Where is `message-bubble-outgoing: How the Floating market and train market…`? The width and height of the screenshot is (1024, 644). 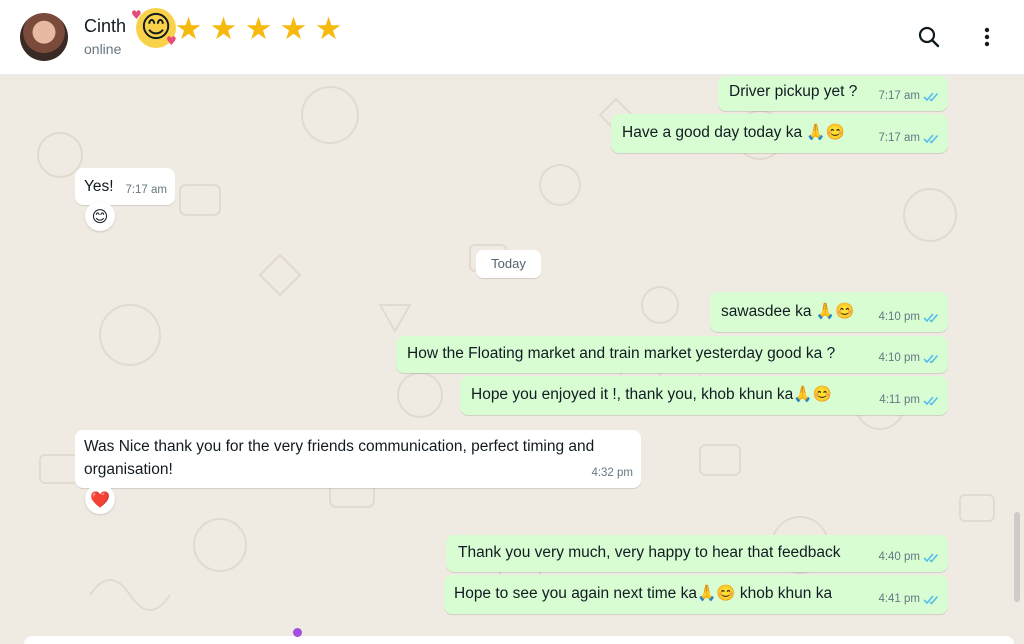
message-bubble-outgoing: How the Floating market and train market… is located at coordinates (672, 354).